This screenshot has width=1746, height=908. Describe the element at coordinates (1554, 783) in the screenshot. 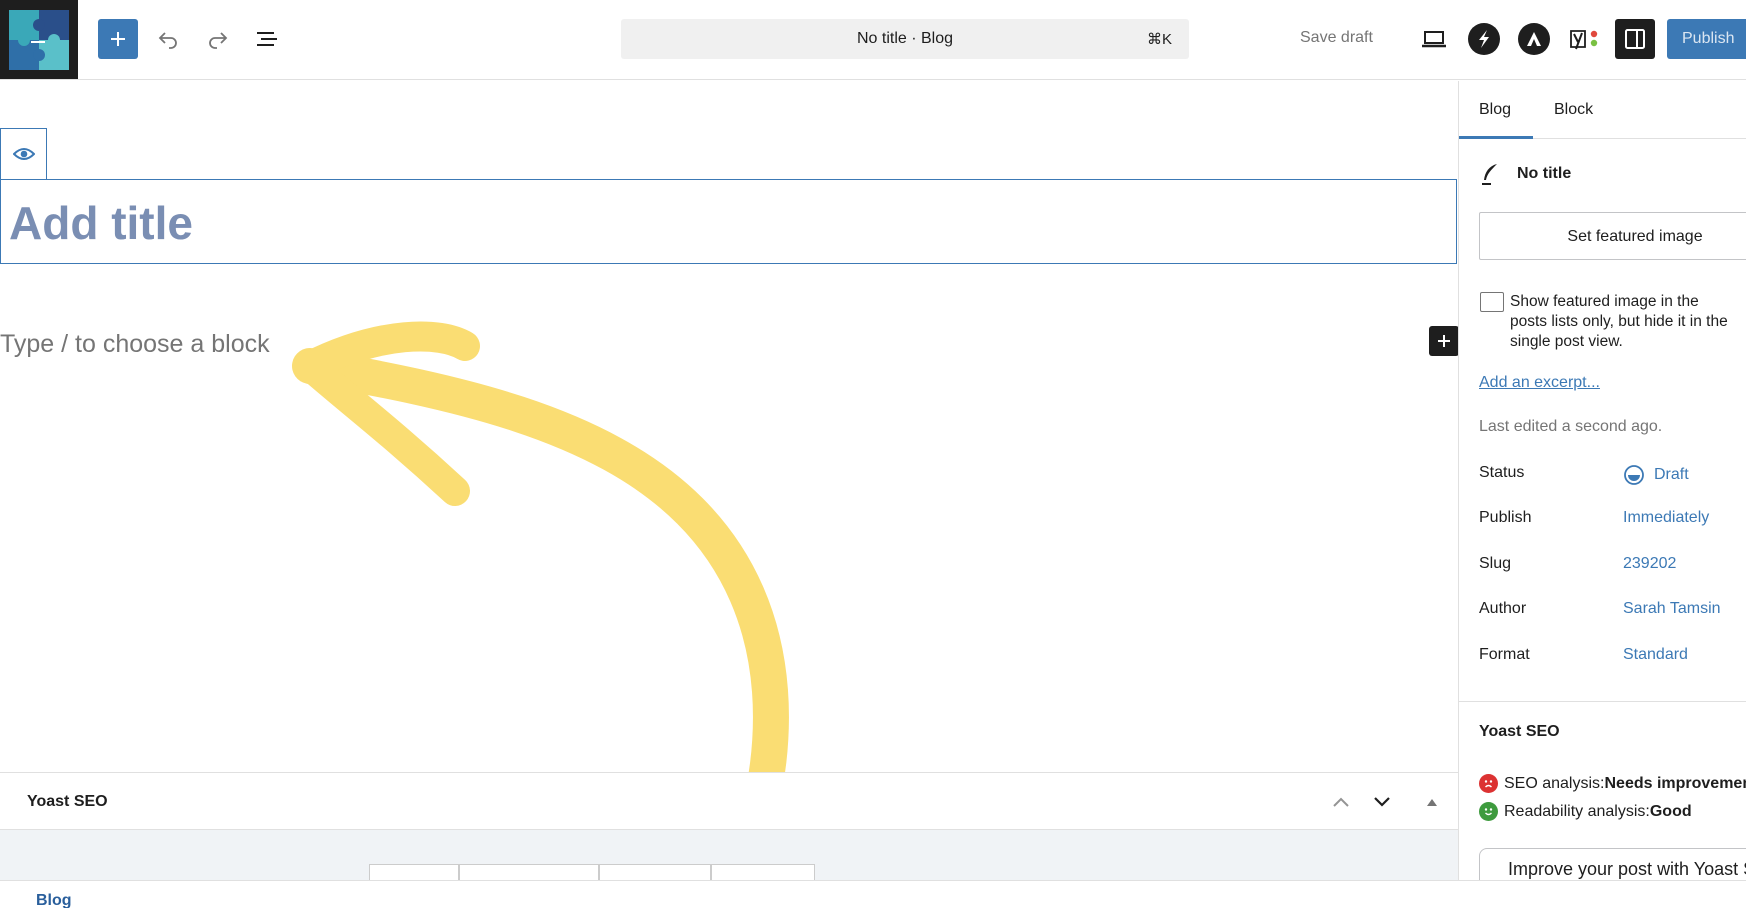

I see `seo-analysis-label: SEO analysis:` at that location.